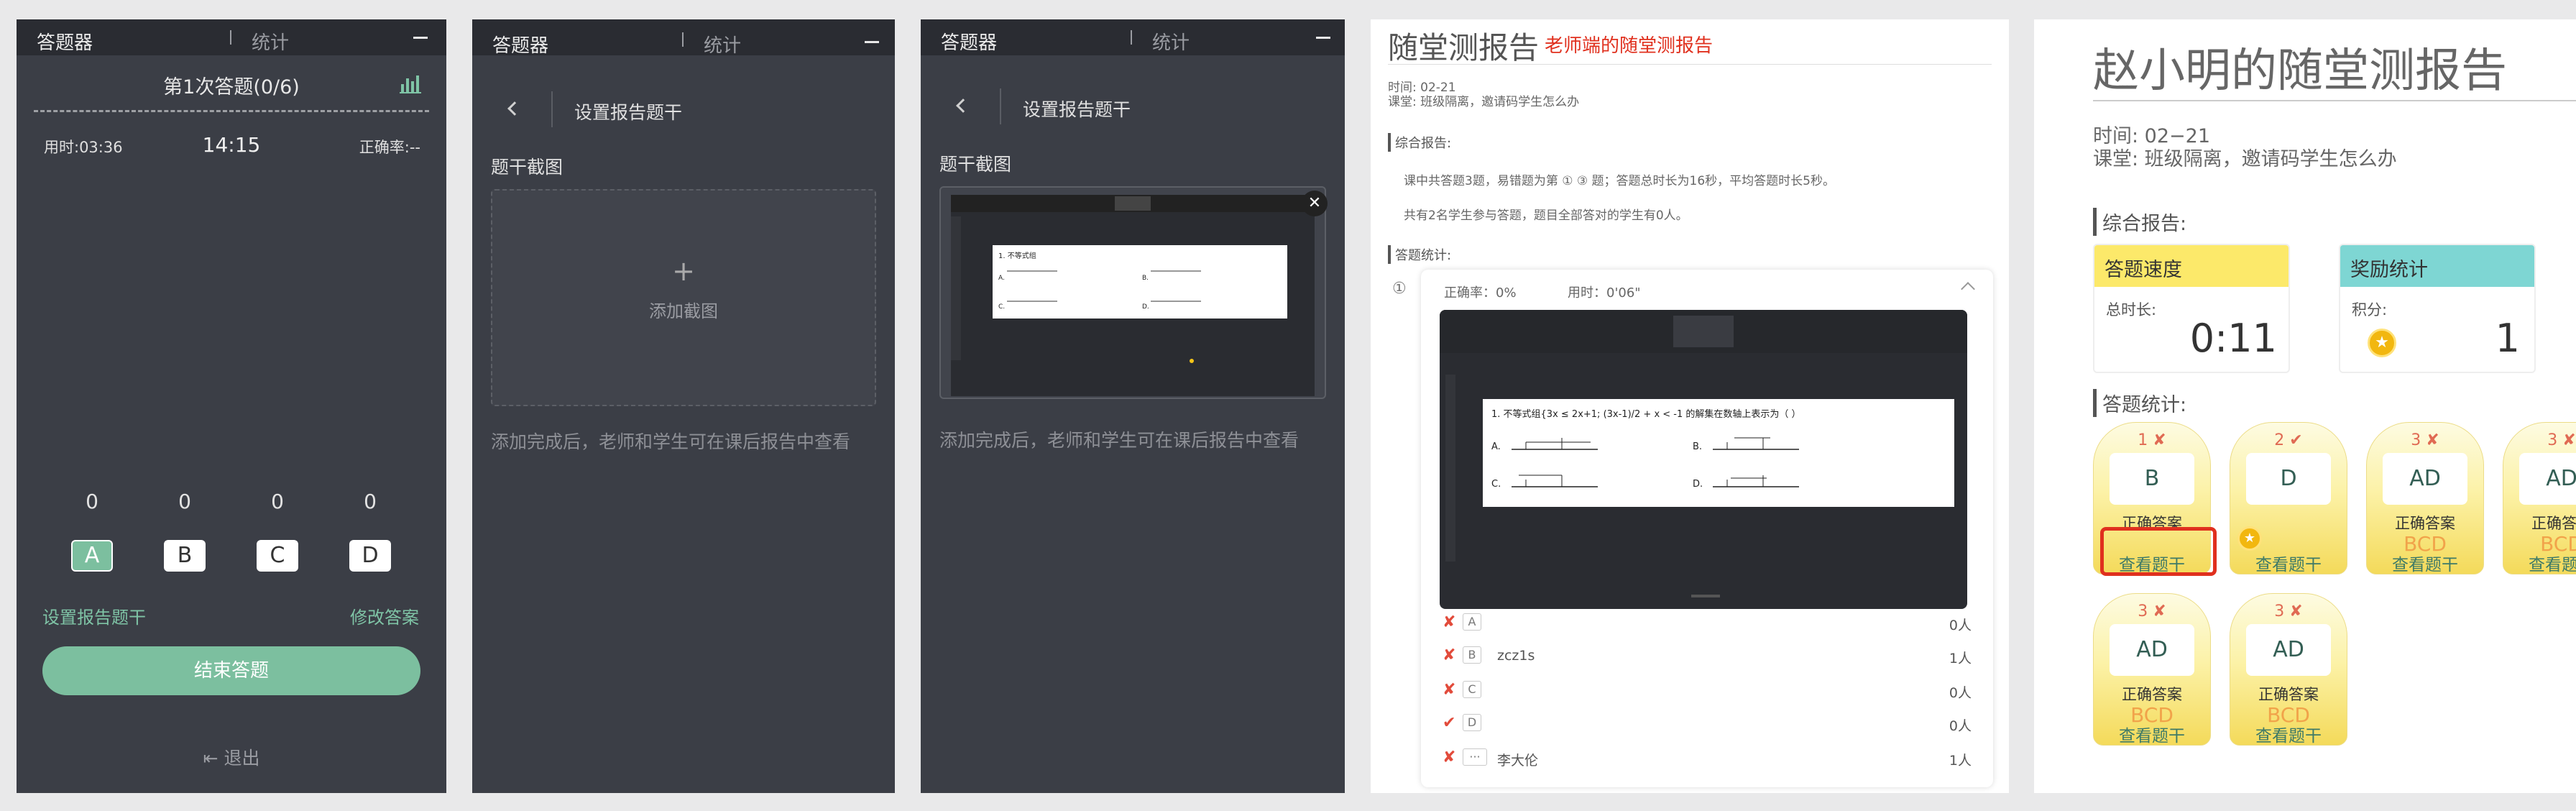 This screenshot has width=2576, height=811. Describe the element at coordinates (1619, 181) in the screenshot. I see `summary-line-1: 课中共答题3题，易错题为第 ① ③ 题；答题总时长为16秒，平均答题时长5秒。` at that location.